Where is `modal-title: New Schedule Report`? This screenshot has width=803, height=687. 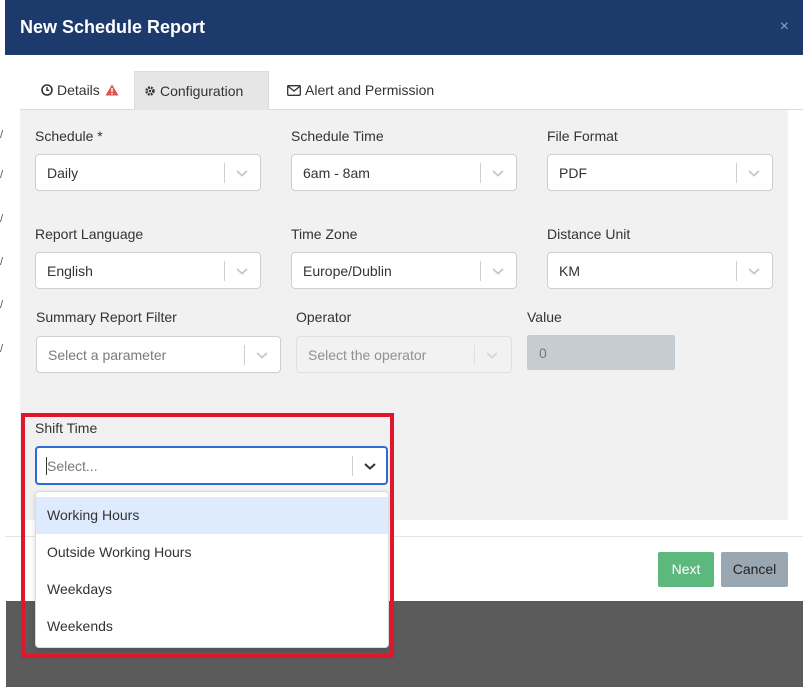
modal-title: New Schedule Report is located at coordinates (113, 27).